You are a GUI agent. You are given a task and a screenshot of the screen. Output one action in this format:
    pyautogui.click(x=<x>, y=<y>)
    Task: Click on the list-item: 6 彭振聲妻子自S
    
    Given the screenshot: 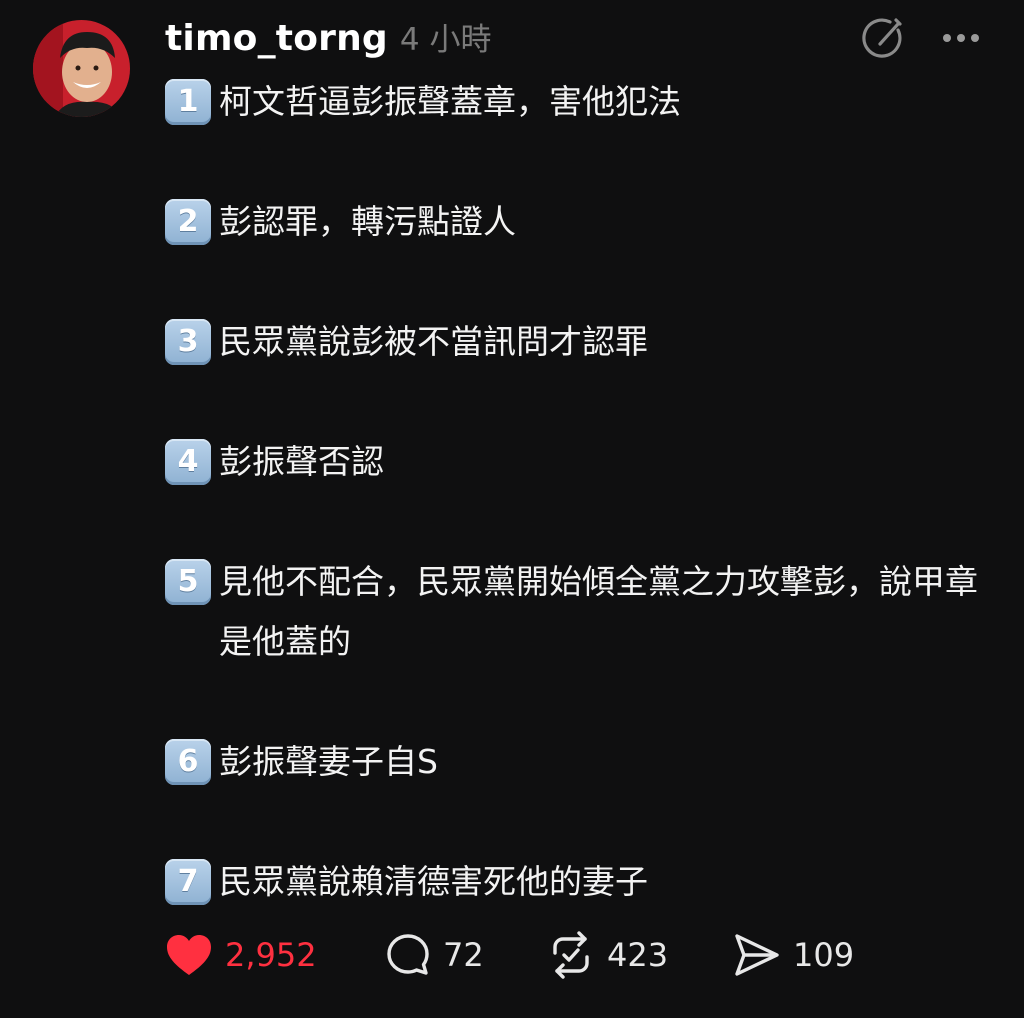 What is the action you would take?
    pyautogui.click(x=580, y=762)
    